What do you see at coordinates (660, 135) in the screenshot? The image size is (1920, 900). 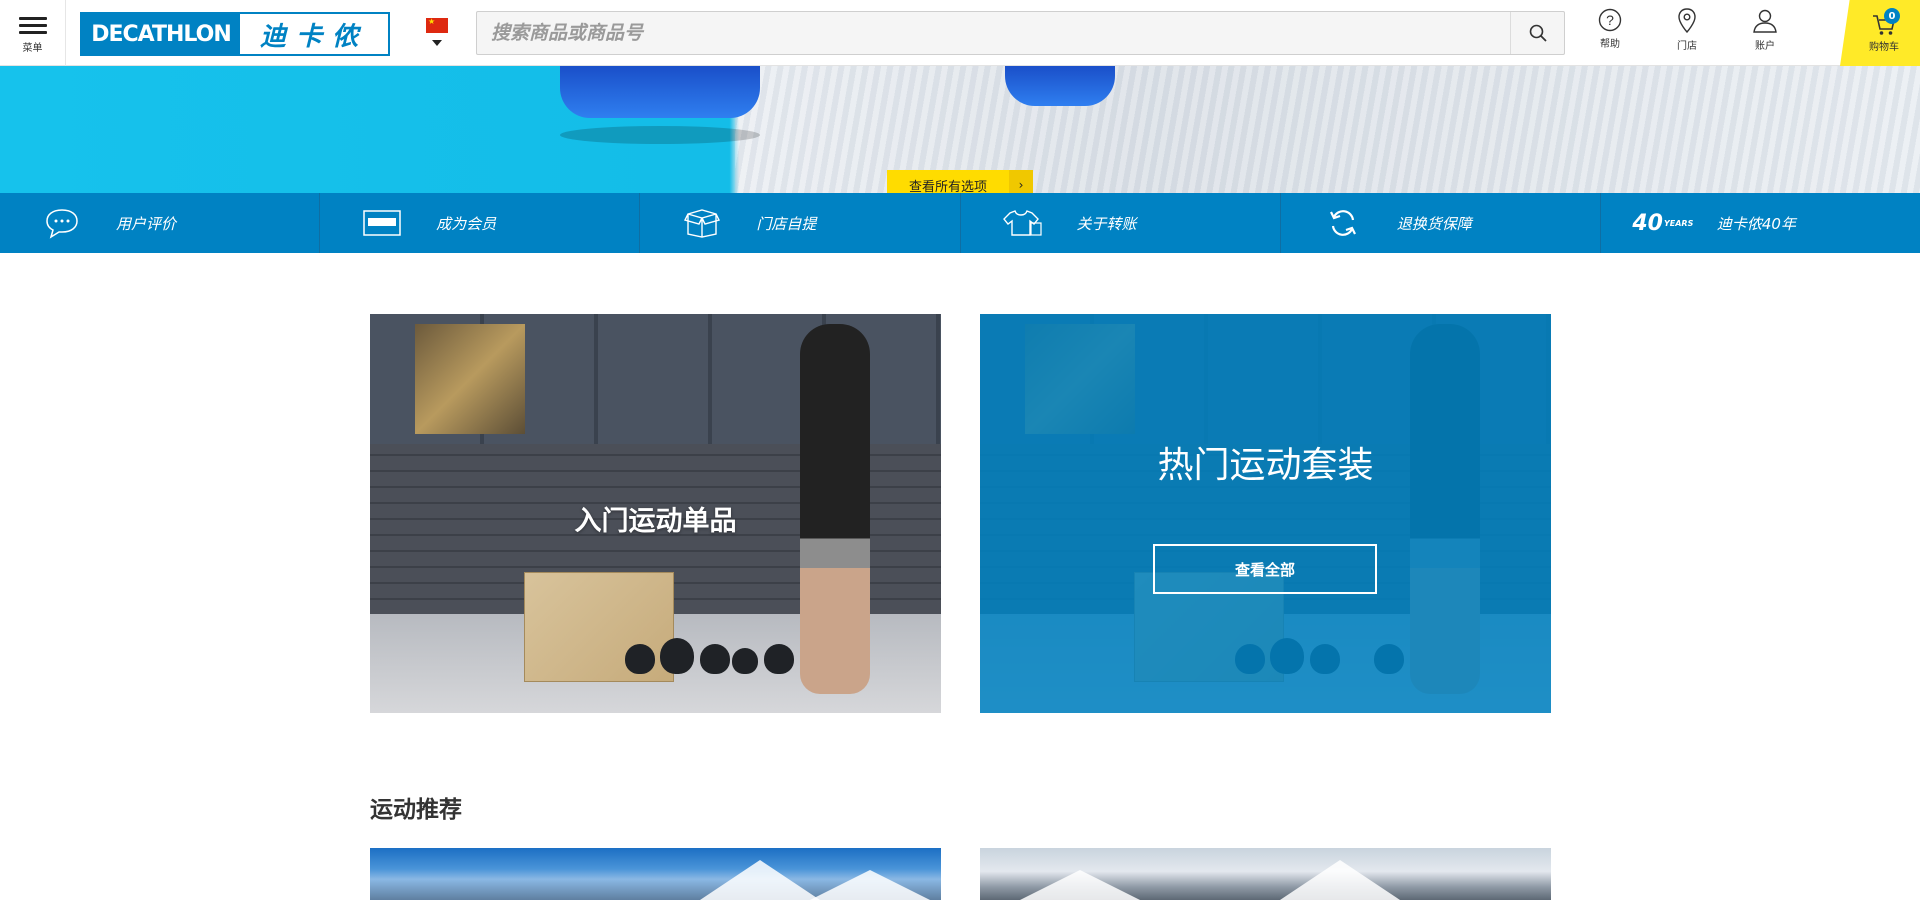 I see `boot-shadow` at bounding box center [660, 135].